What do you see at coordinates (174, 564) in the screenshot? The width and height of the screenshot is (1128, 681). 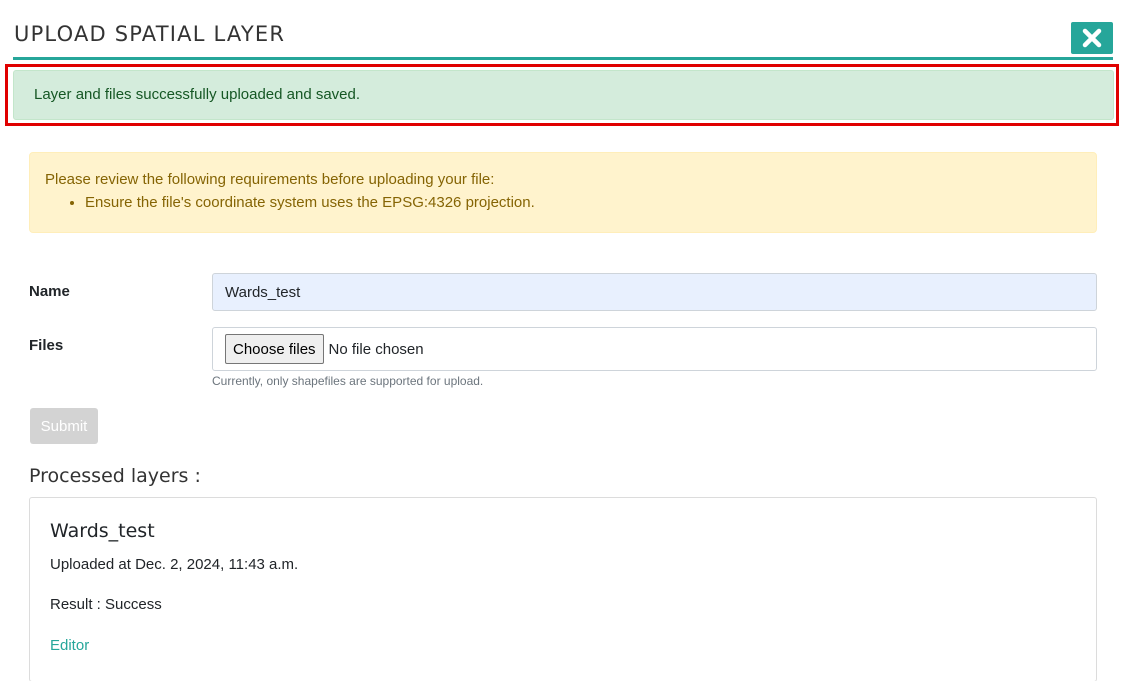 I see `layer-upload-date: Uploaded at Dec. 2, 2024, 11:43 a.m.` at bounding box center [174, 564].